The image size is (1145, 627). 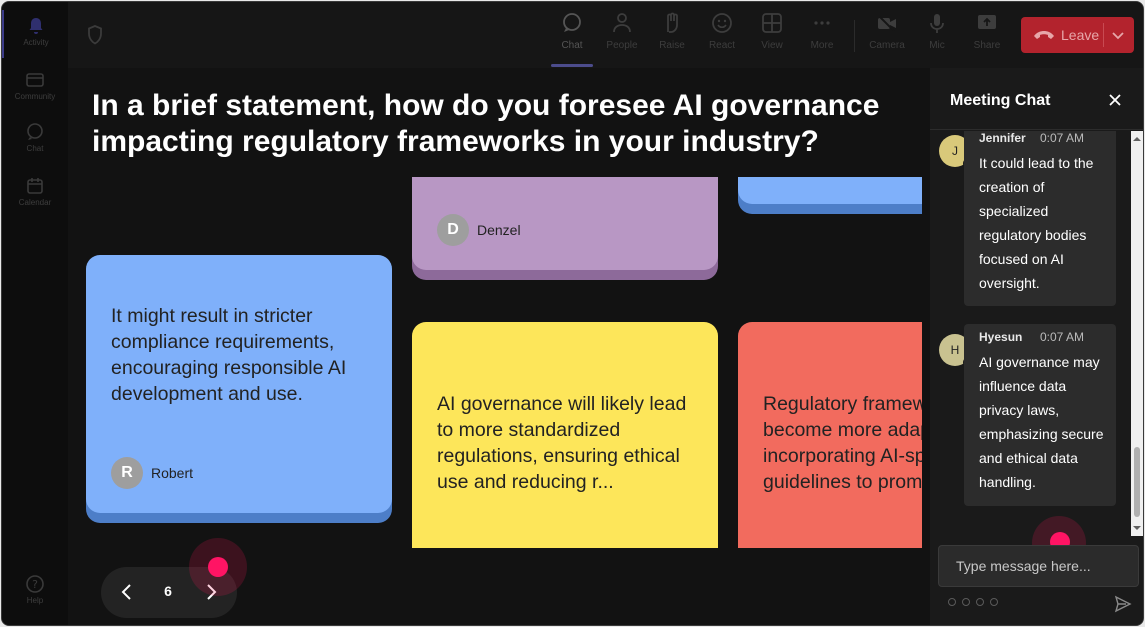 What do you see at coordinates (35, 202) in the screenshot?
I see `rail-item-label: Calendar` at bounding box center [35, 202].